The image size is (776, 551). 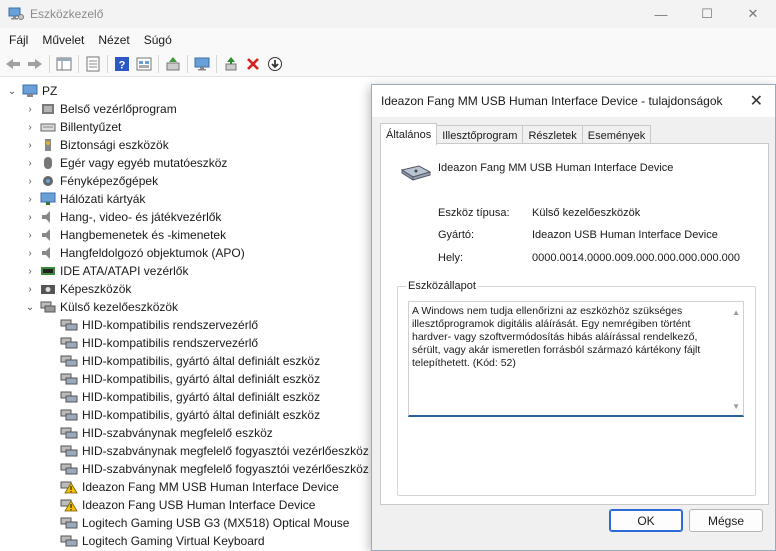 I want to click on mouse-icon, so click(x=48, y=163).